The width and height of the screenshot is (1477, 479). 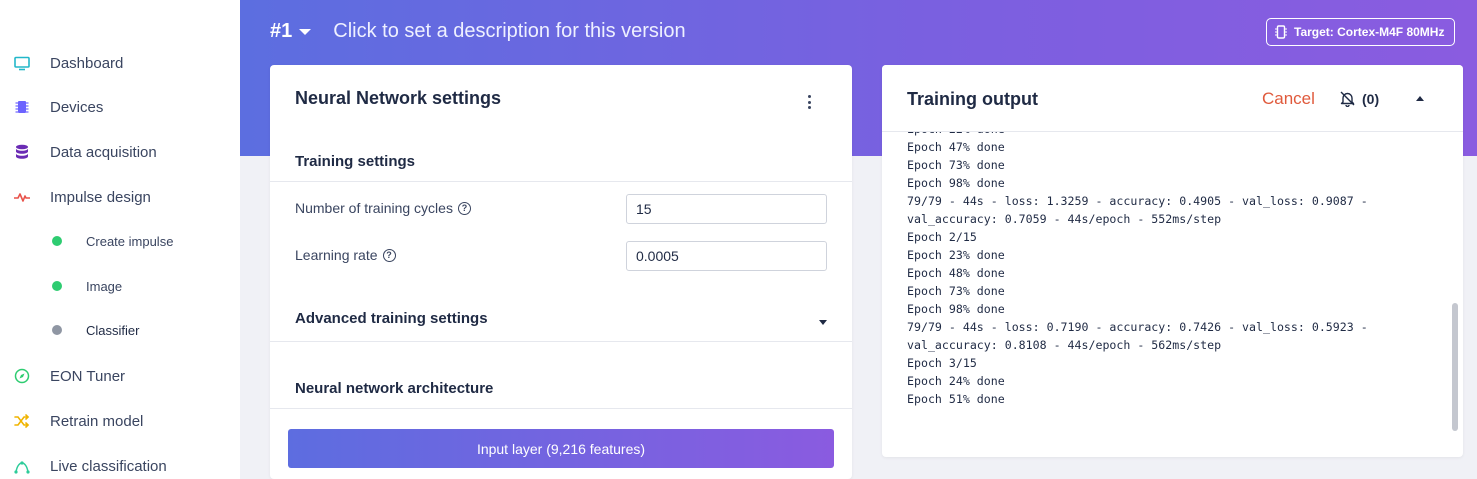 I want to click on notification-count: (0), so click(x=1371, y=98).